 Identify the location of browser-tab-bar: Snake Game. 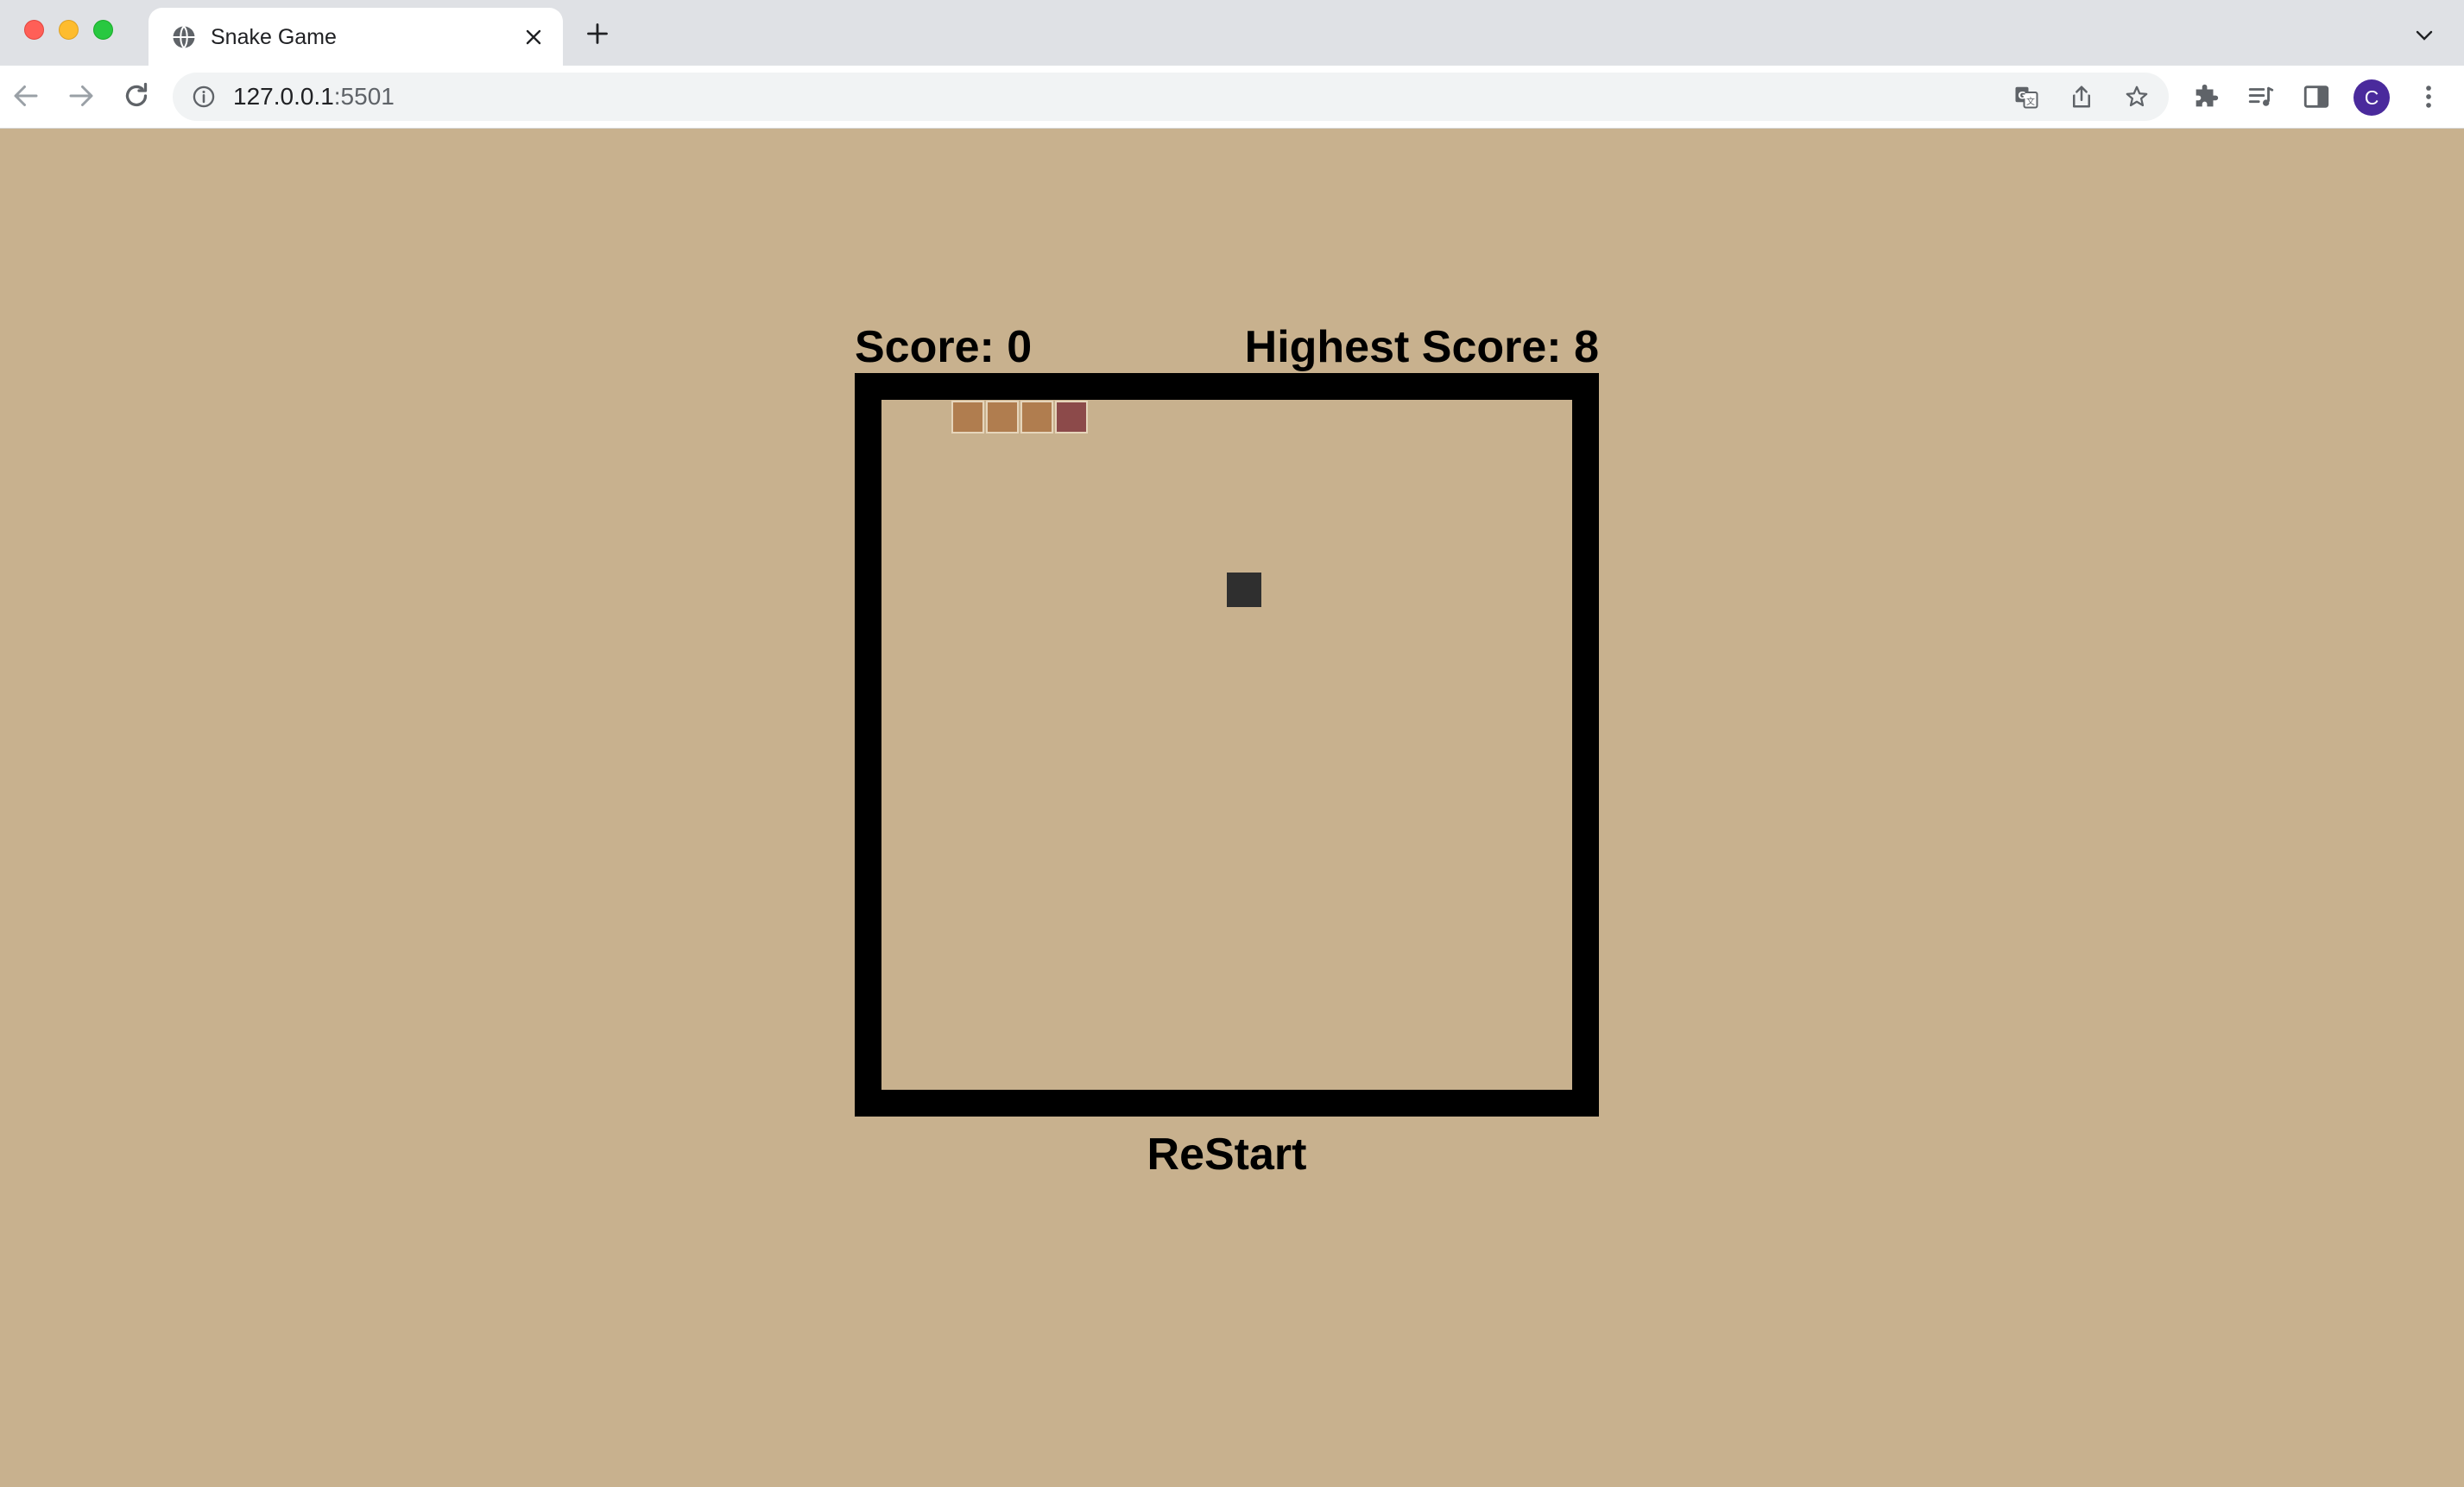
(1232, 33).